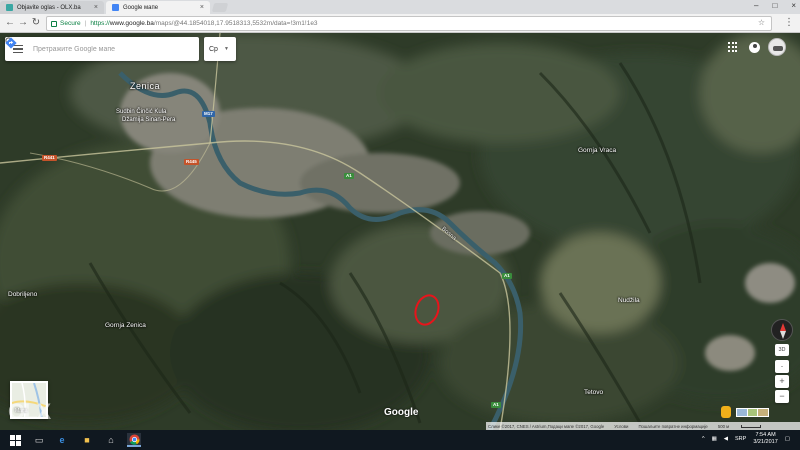 Image resolution: width=800 pixels, height=450 pixels. Describe the element at coordinates (782, 366) in the screenshot. I see `rotate-button: ·` at that location.